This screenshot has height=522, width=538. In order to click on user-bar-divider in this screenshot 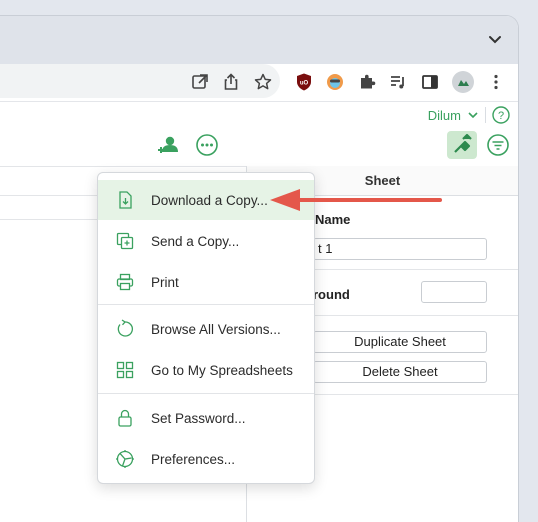, I will do `click(485, 115)`.